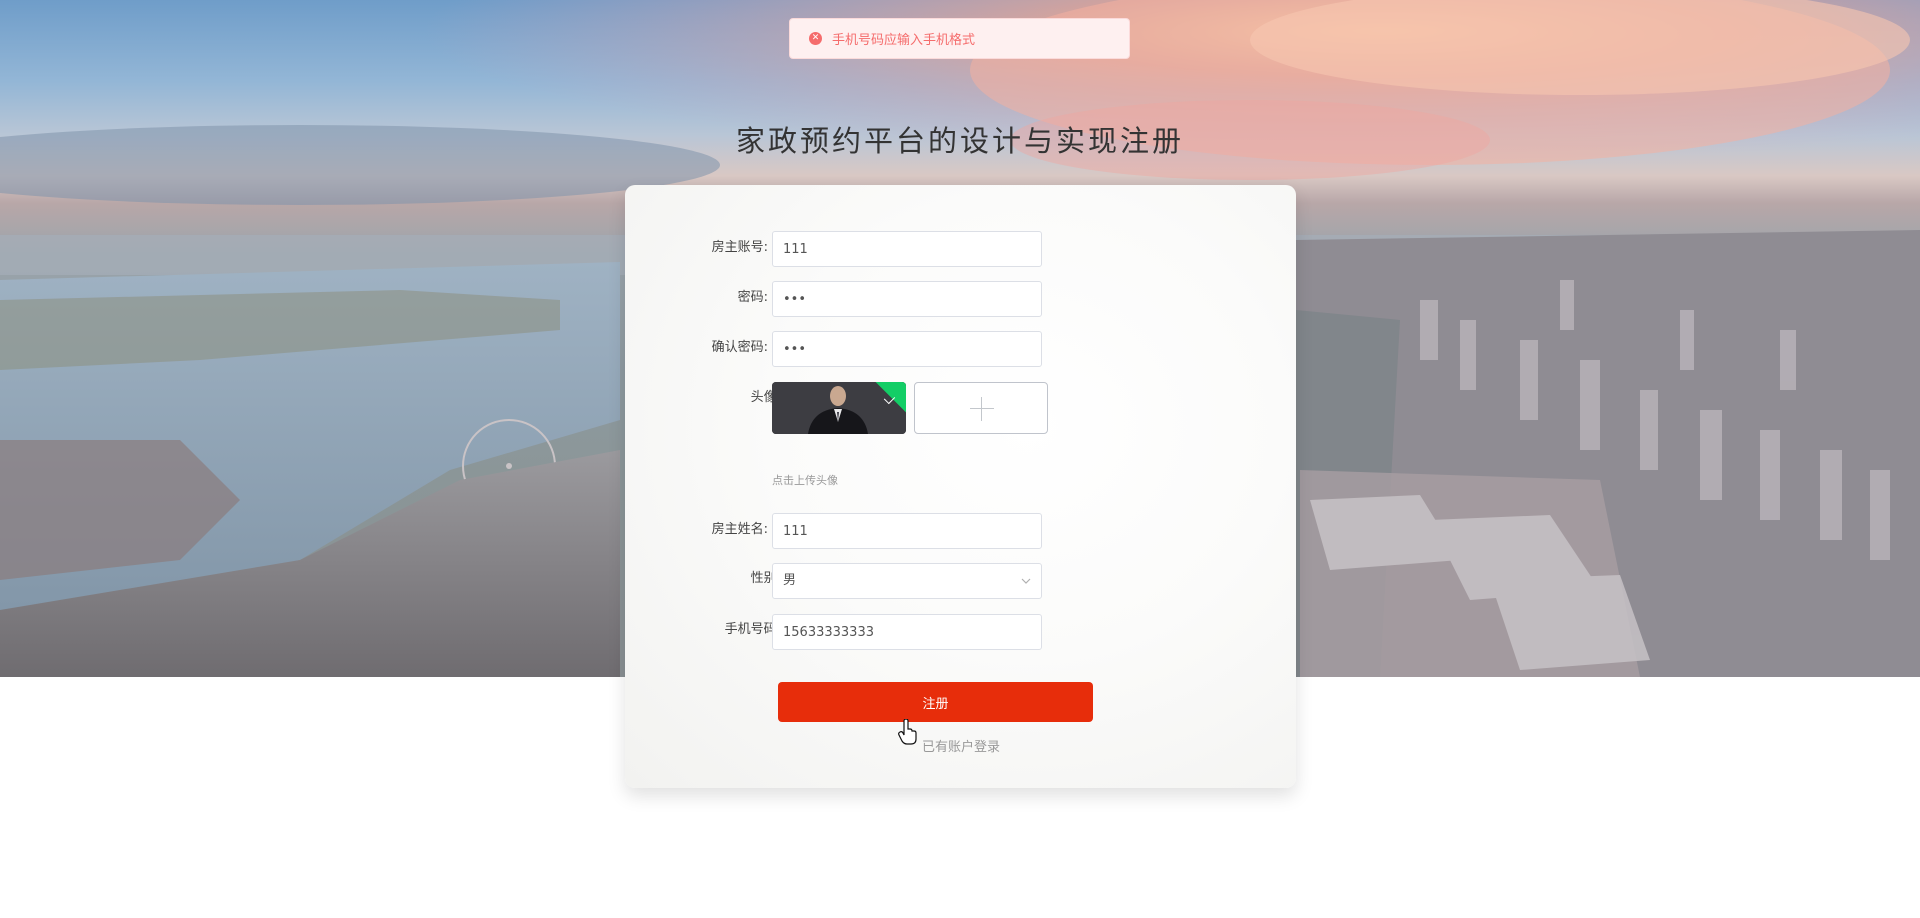 This screenshot has width=1920, height=918. I want to click on form-row-gender: 性别: 男, so click(960, 581).